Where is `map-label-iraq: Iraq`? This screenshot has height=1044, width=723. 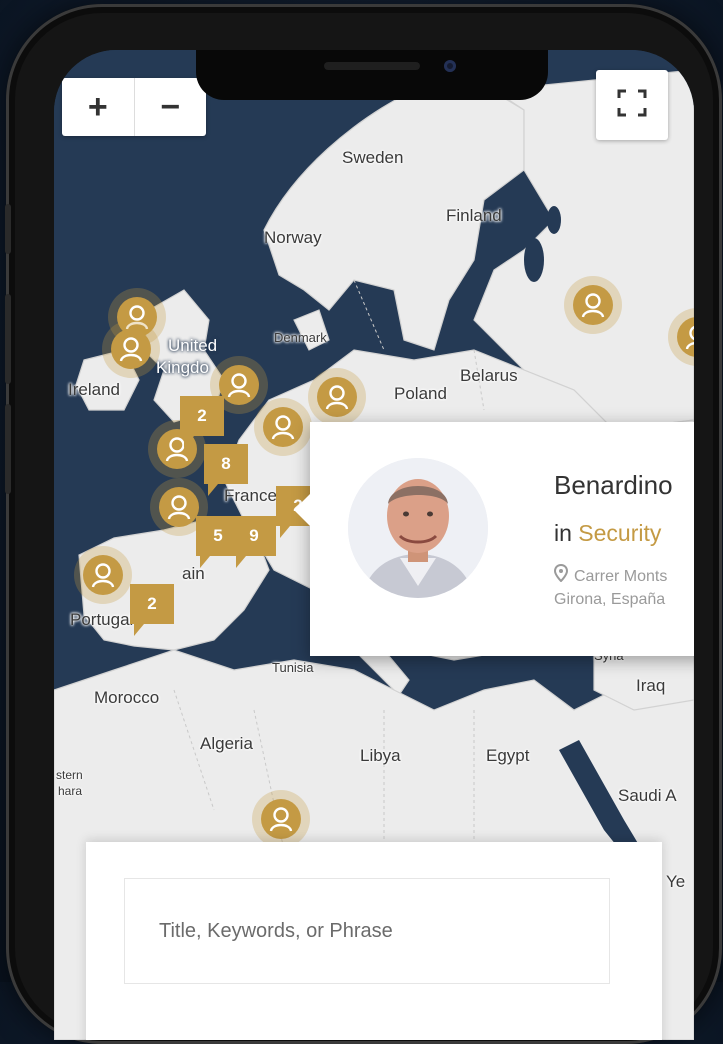 map-label-iraq: Iraq is located at coordinates (651, 685).